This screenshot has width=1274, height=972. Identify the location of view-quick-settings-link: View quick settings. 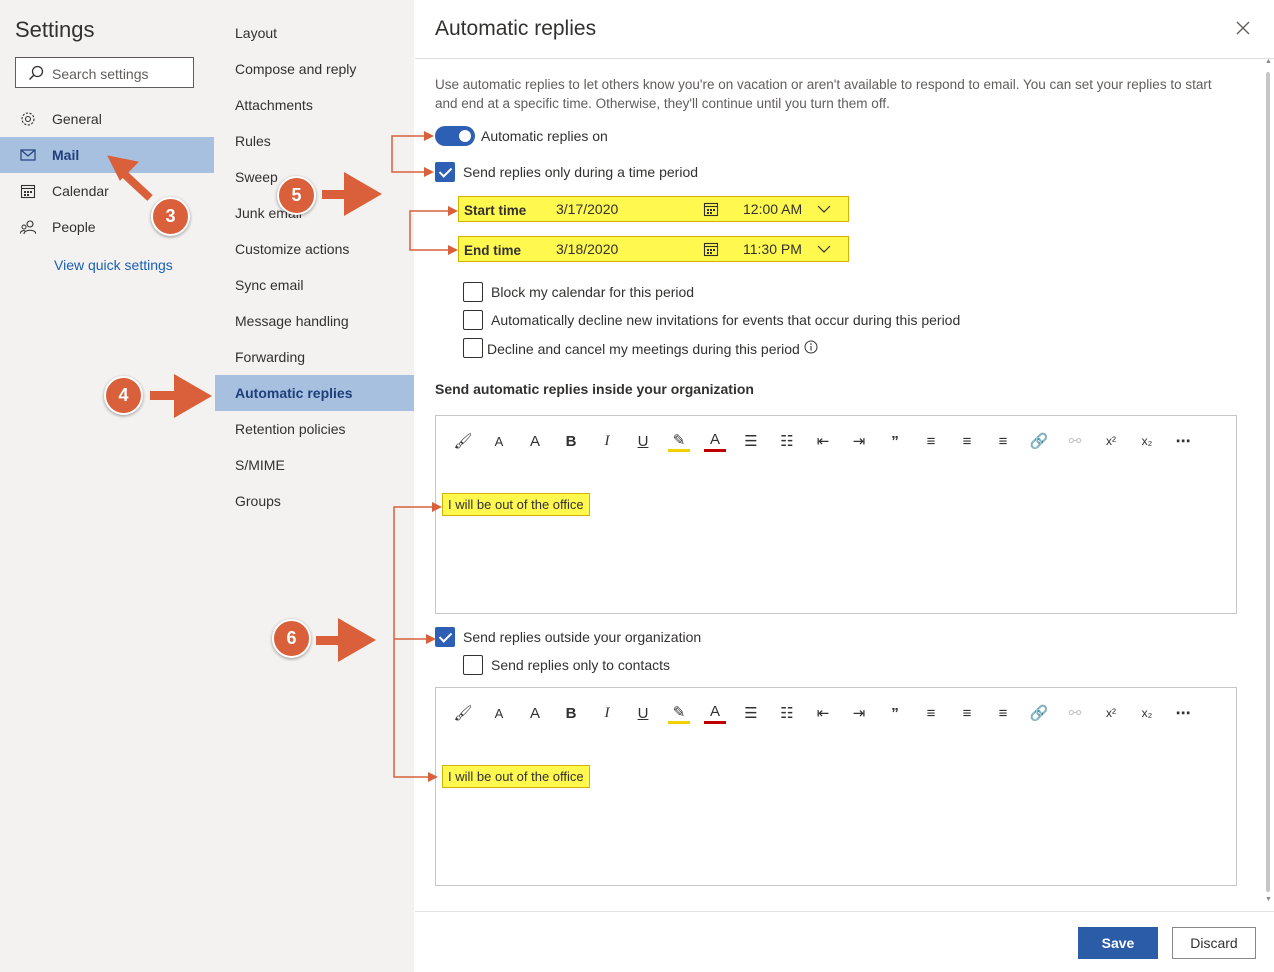
(113, 265).